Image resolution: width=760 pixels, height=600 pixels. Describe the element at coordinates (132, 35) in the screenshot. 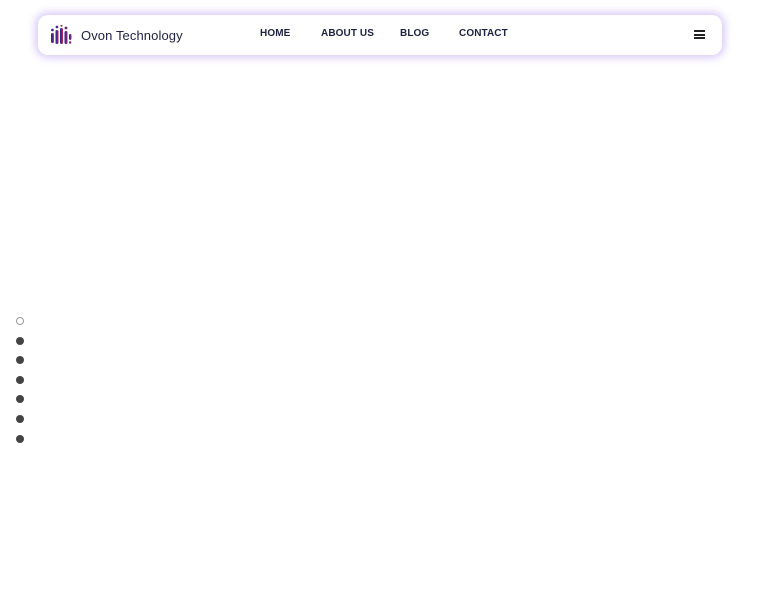

I see `brand-name: Ovon Technology` at that location.